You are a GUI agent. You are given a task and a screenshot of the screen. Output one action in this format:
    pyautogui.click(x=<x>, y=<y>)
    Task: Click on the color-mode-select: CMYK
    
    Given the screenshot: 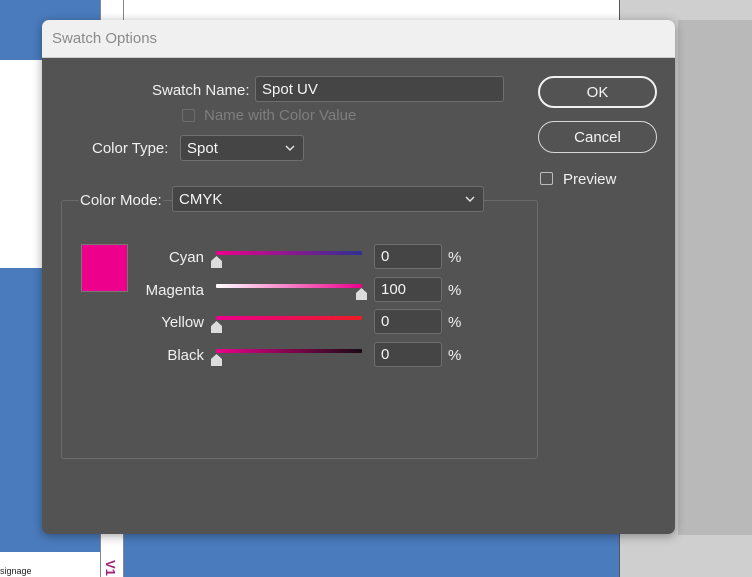 What is the action you would take?
    pyautogui.click(x=328, y=199)
    